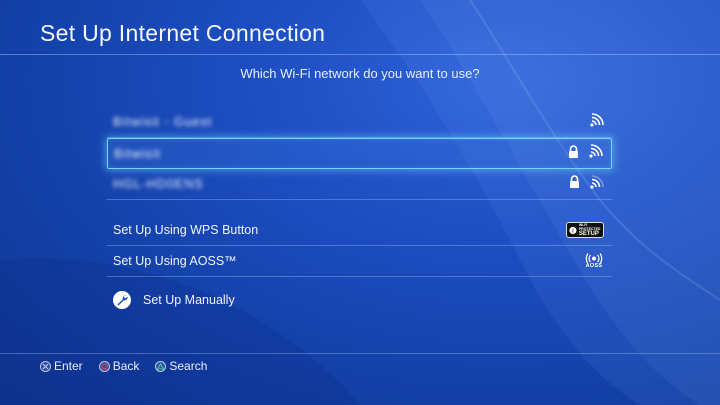 Image resolution: width=720 pixels, height=405 pixels. I want to click on hint-enter-label: Enter, so click(68, 366).